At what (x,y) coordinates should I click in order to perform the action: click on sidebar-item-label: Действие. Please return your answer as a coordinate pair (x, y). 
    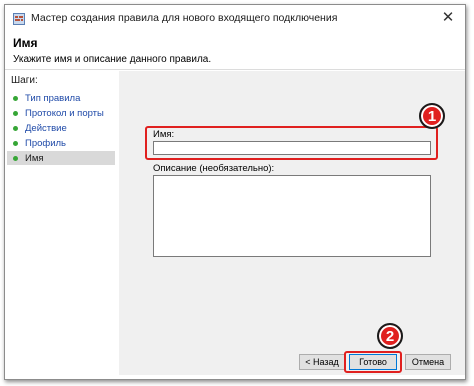
    Looking at the image, I should click on (46, 128).